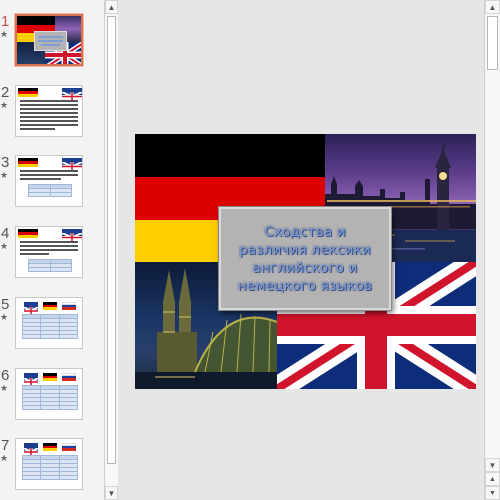 The image size is (500, 500). I want to click on title-line-2: различия лексики, so click(305, 249).